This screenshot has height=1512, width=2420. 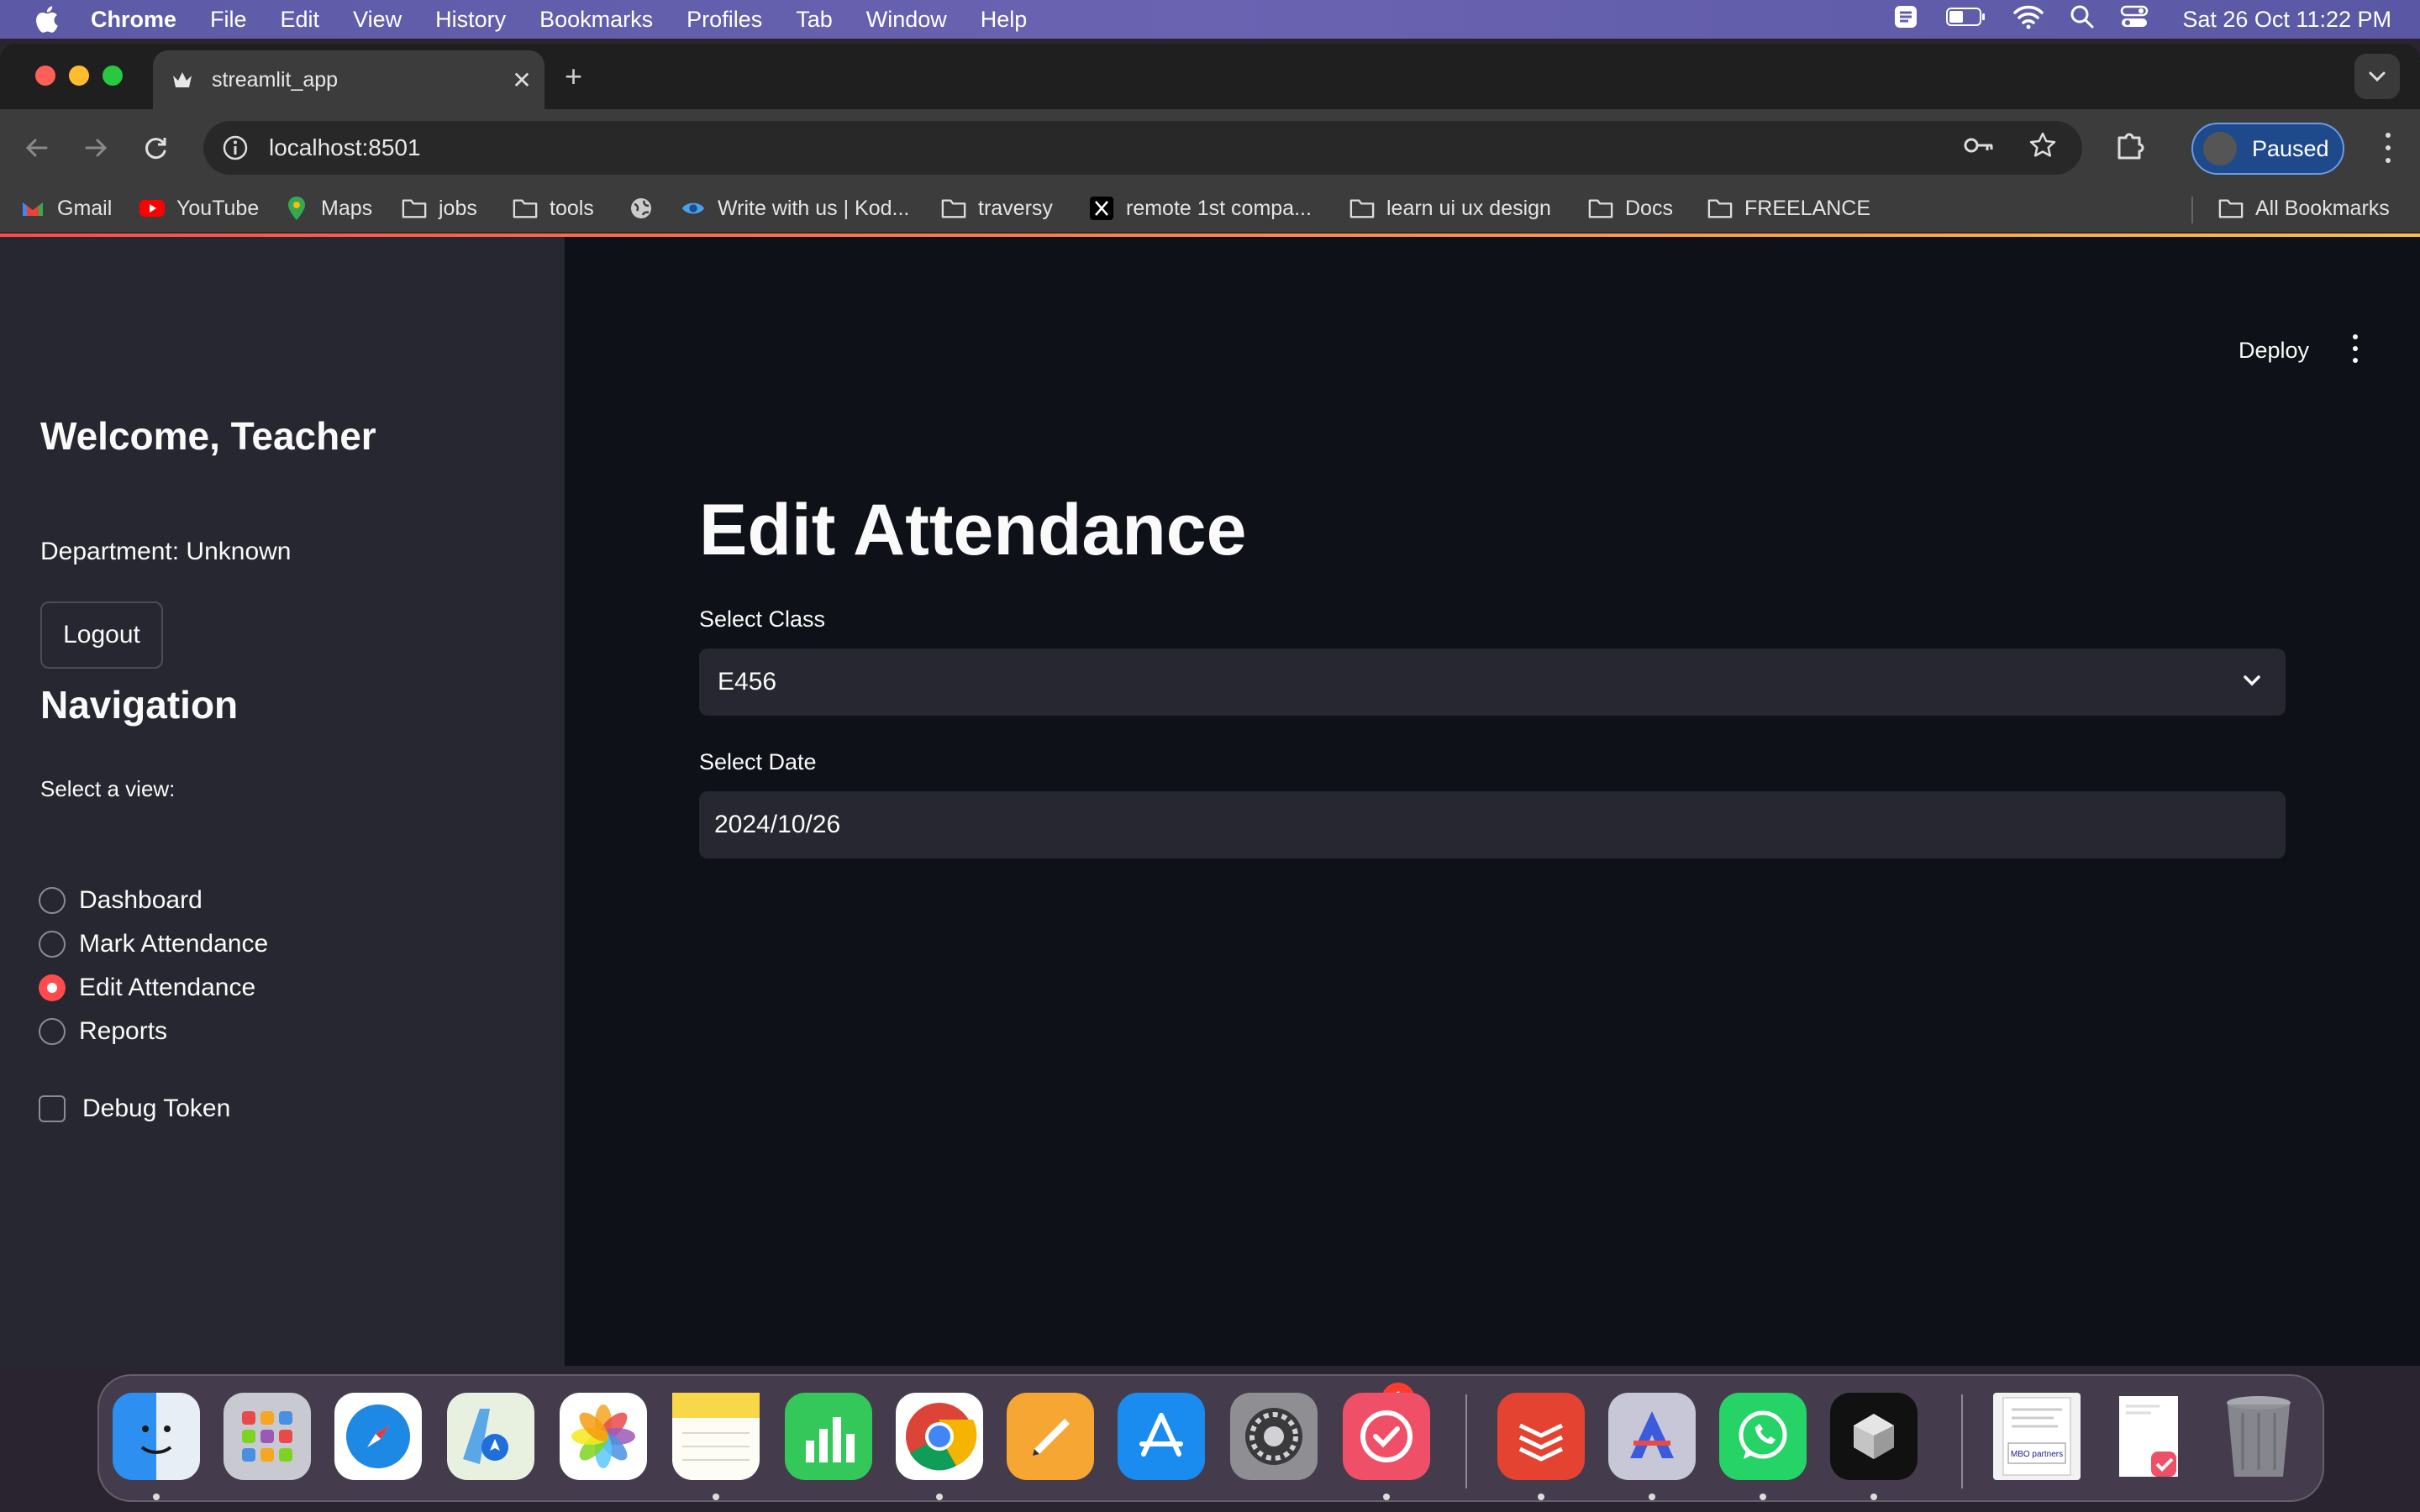 What do you see at coordinates (2377, 76) in the screenshot?
I see `tab-search-chevron-icon` at bounding box center [2377, 76].